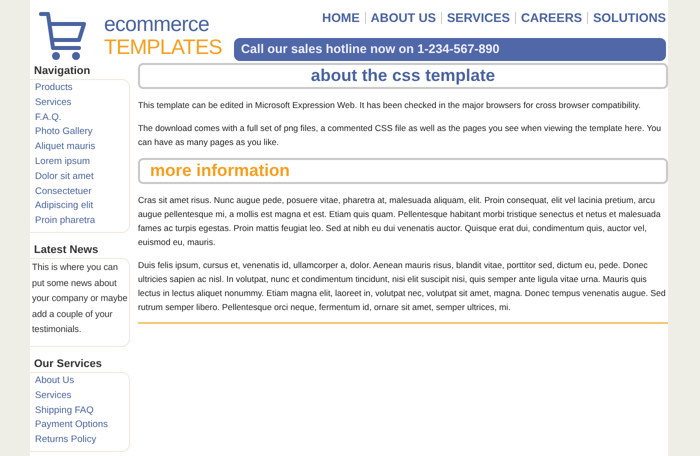 The image size is (700, 456). I want to click on sidebar-heading: Navigation, so click(62, 71).